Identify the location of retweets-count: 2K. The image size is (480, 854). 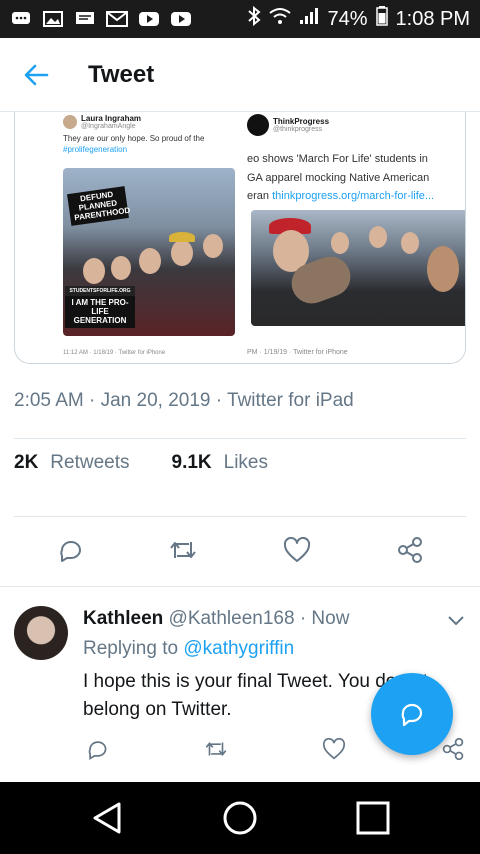
(26, 463).